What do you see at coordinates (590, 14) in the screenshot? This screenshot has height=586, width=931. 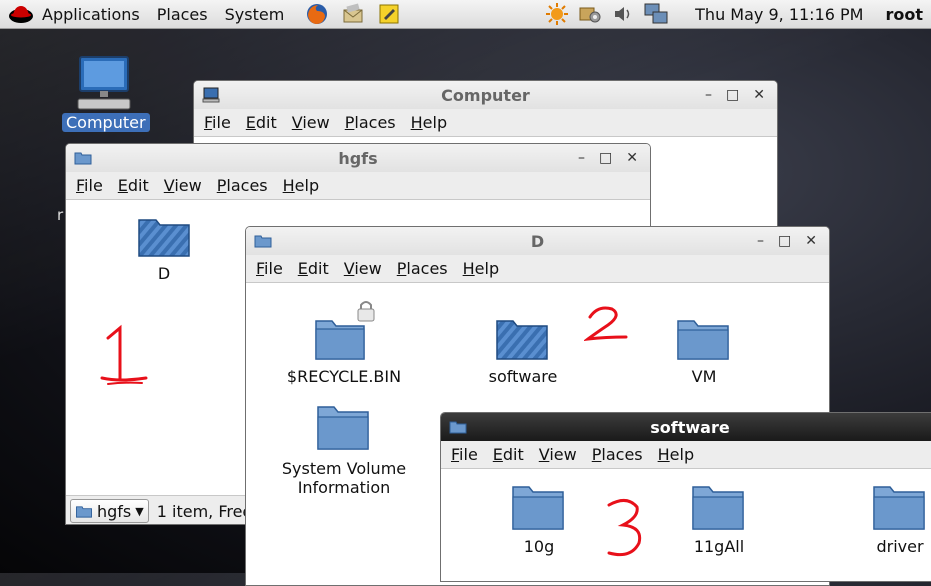 I see `package-settings-icon` at bounding box center [590, 14].